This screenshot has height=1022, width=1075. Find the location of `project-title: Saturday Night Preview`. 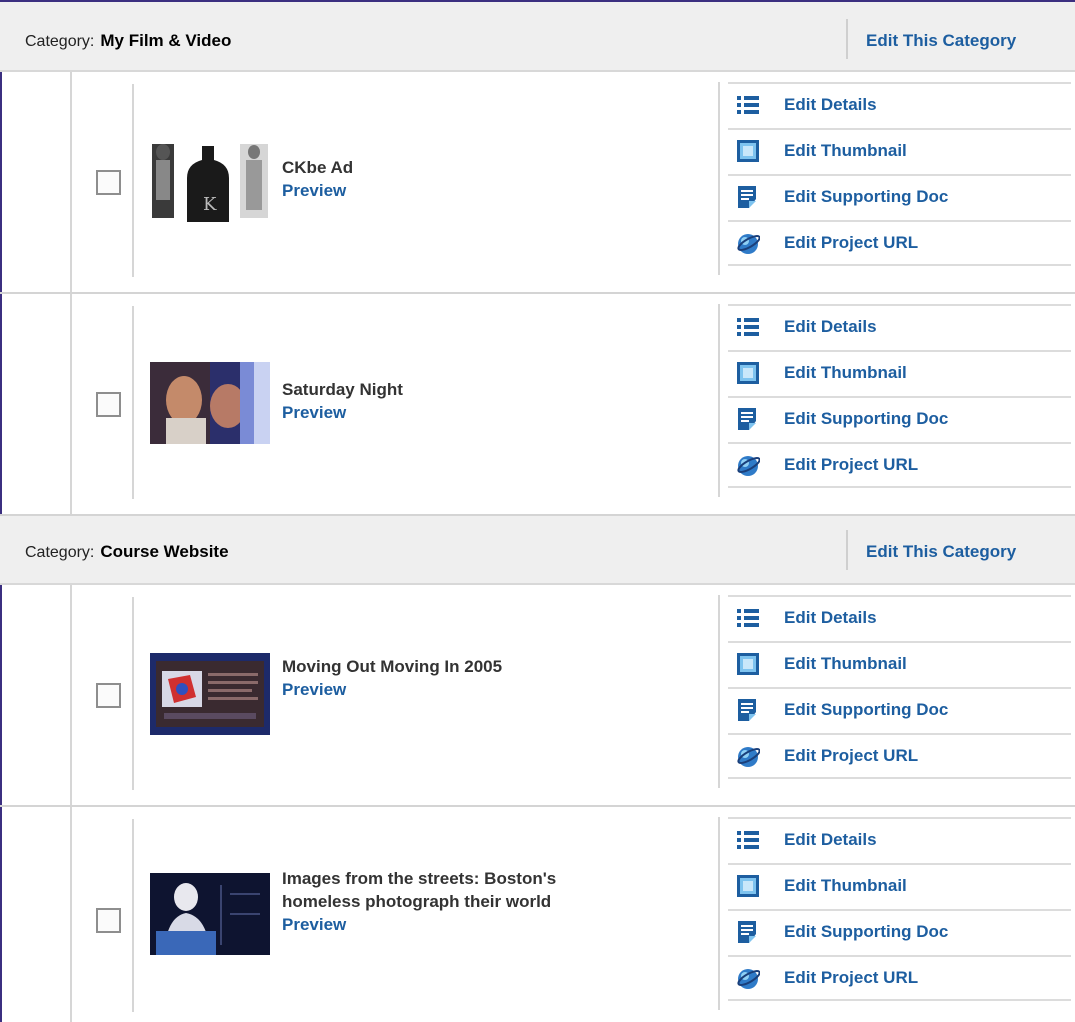

project-title: Saturday Night Preview is located at coordinates (342, 401).